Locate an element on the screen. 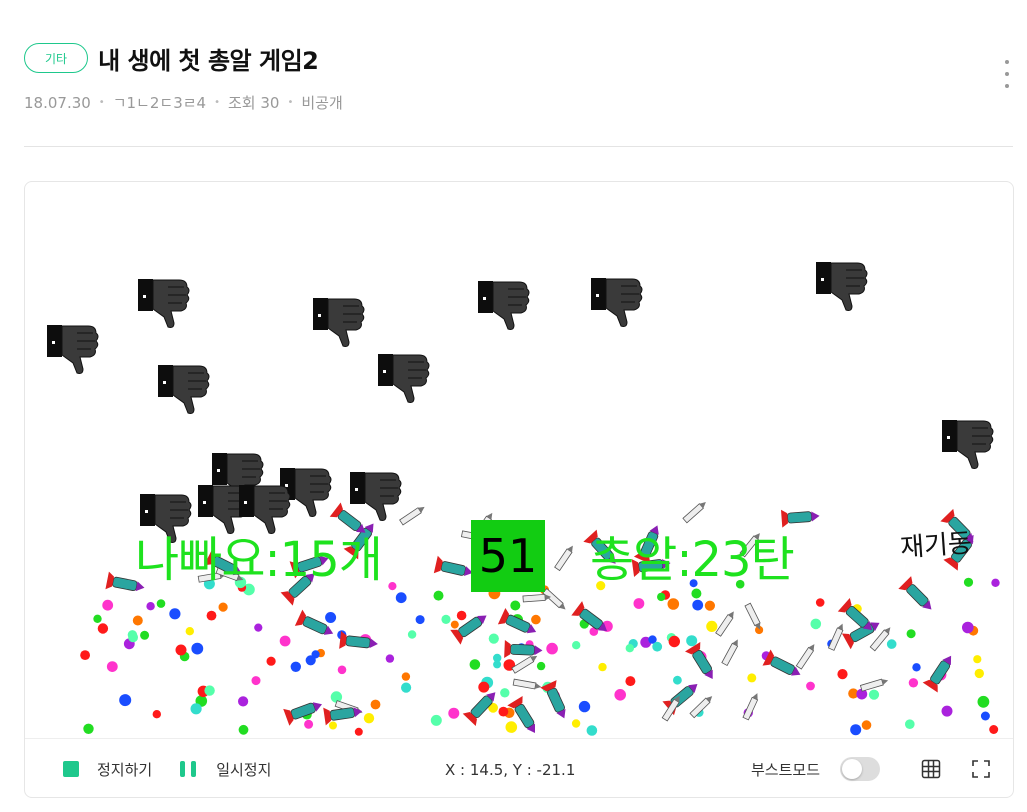  boost-toggle is located at coordinates (860, 769).